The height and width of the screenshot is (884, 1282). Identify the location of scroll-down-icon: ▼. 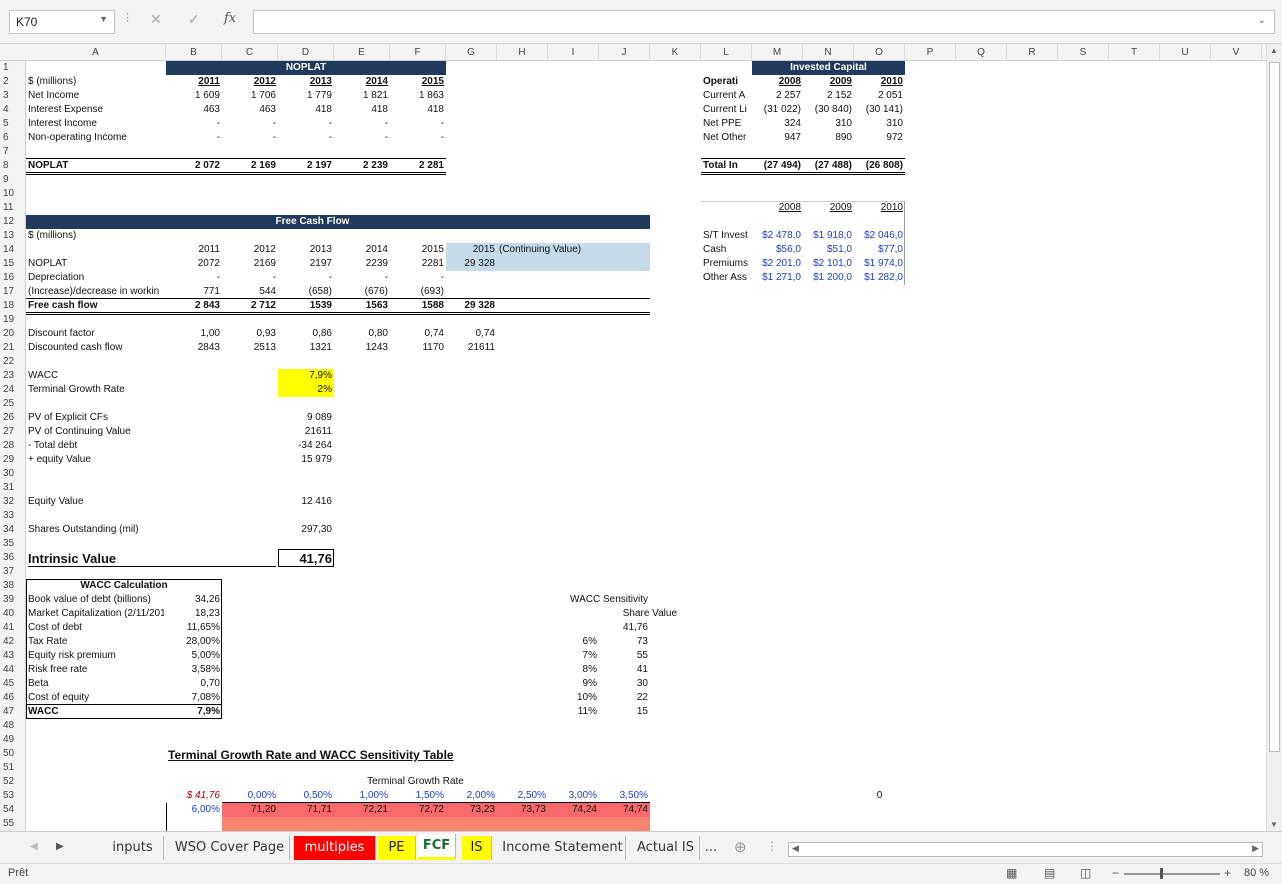
(1274, 824).